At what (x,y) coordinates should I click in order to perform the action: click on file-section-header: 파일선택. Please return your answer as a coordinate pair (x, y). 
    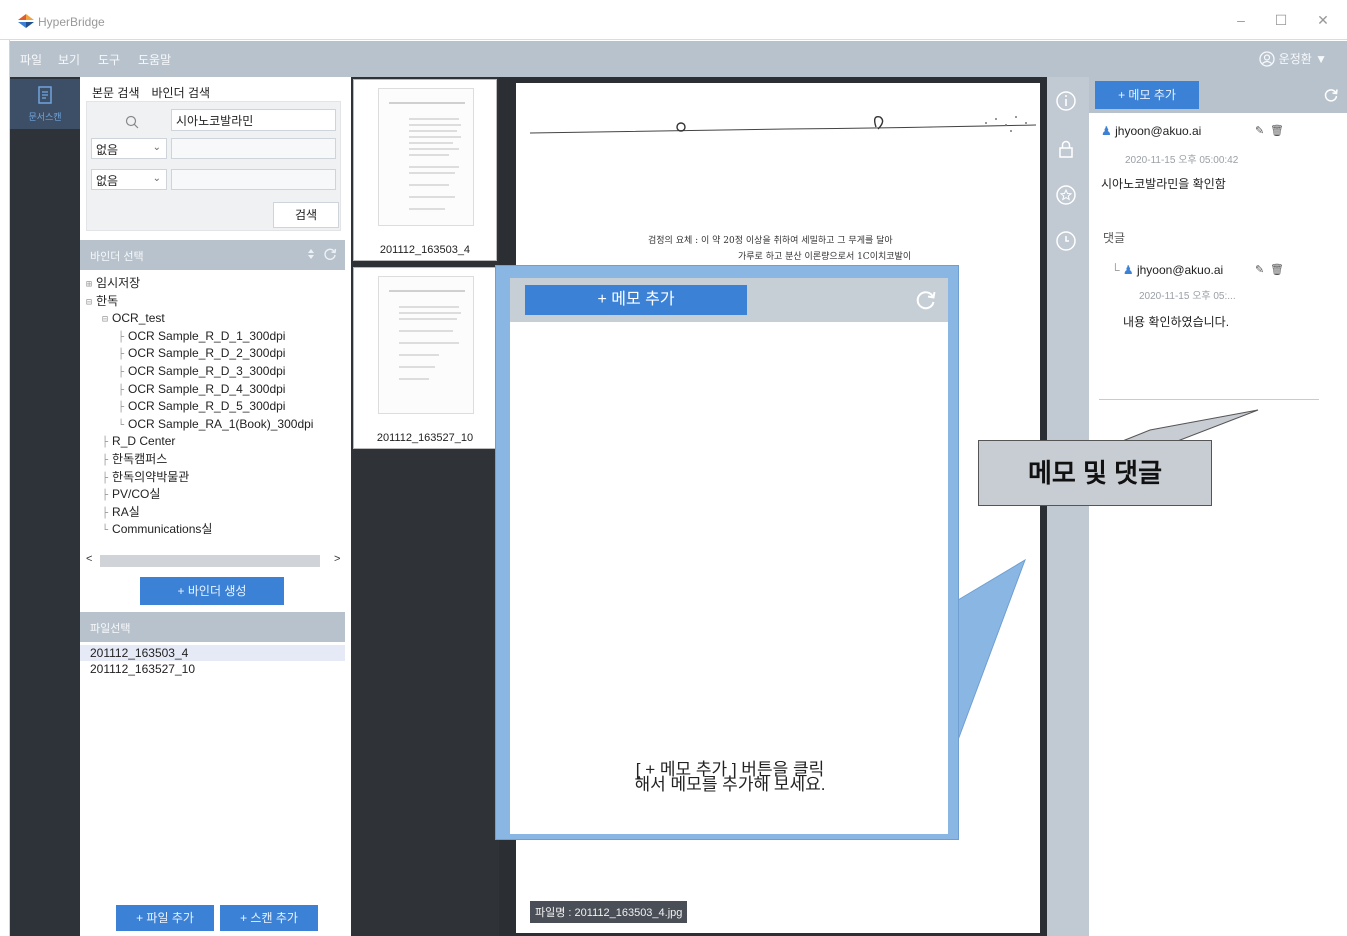
    Looking at the image, I should click on (212, 627).